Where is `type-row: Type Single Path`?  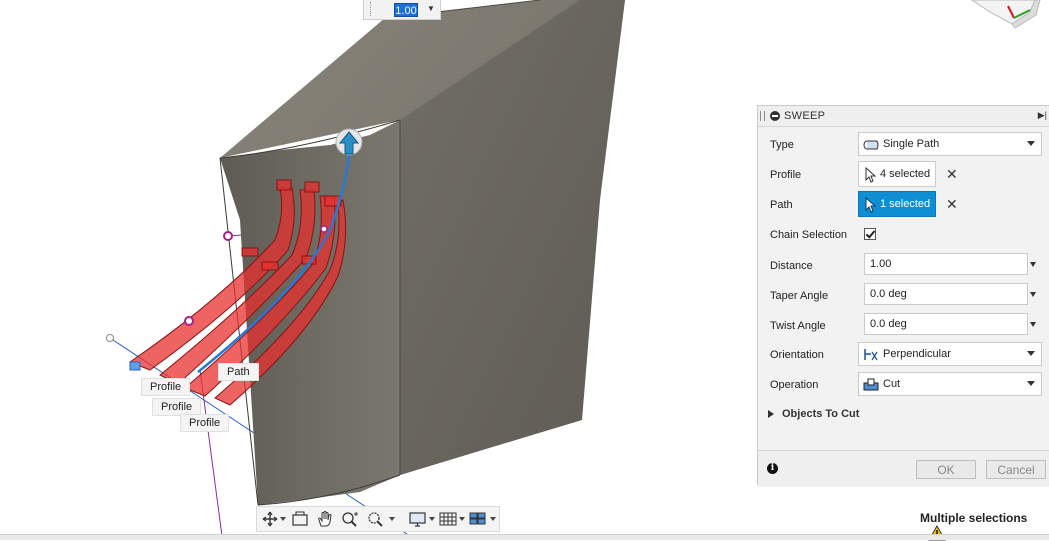 type-row: Type Single Path is located at coordinates (903, 145).